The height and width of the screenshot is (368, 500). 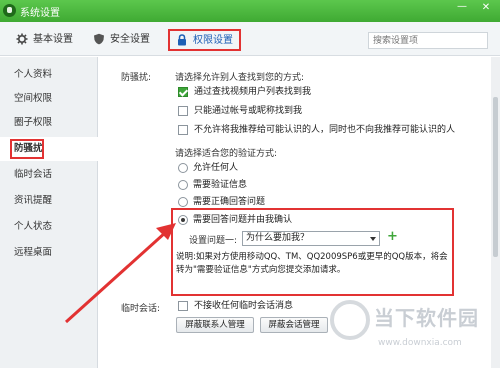 What do you see at coordinates (49, 201) in the screenshot?
I see `sidebar-item-news-alerts: 资讯提醒` at bounding box center [49, 201].